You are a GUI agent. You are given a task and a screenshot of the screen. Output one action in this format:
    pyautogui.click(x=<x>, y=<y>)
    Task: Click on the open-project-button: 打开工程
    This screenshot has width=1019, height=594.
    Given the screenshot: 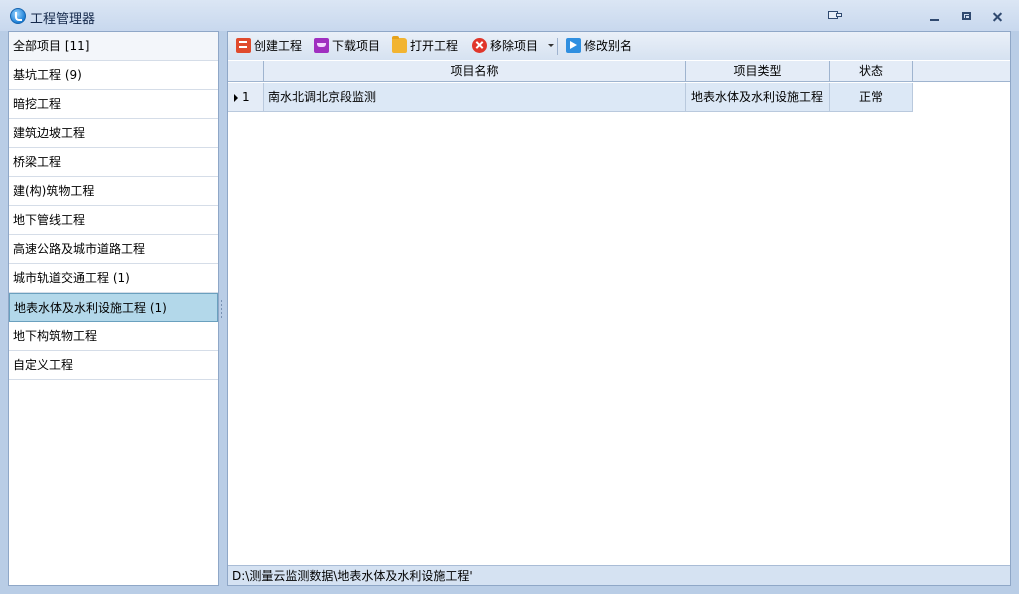 What is the action you would take?
    pyautogui.click(x=427, y=45)
    